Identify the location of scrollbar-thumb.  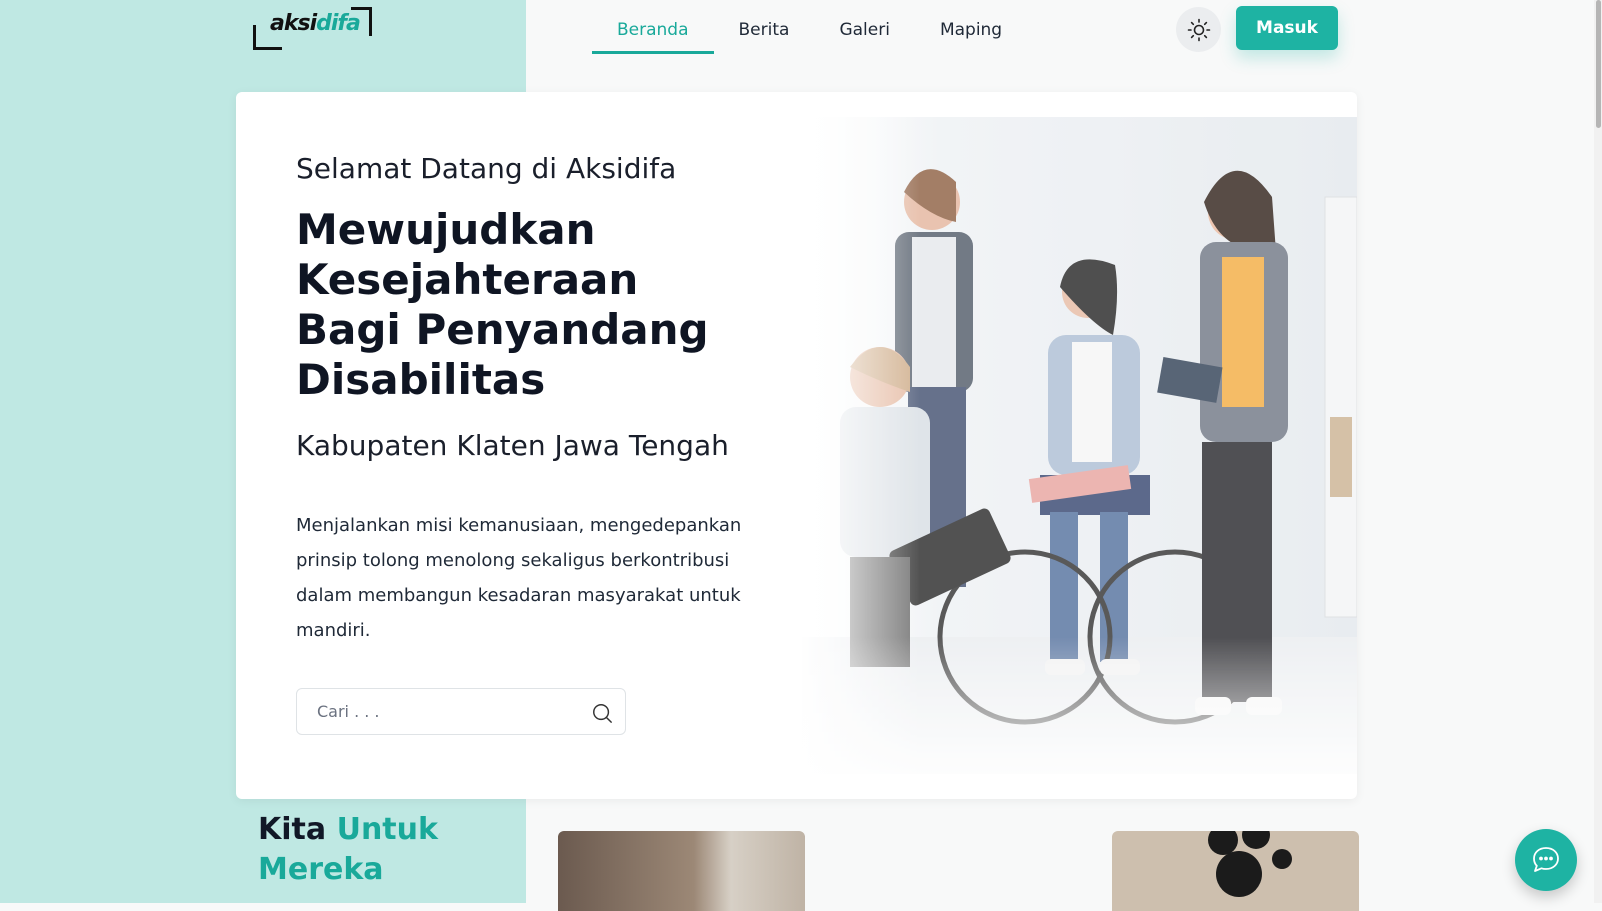
(1598, 64).